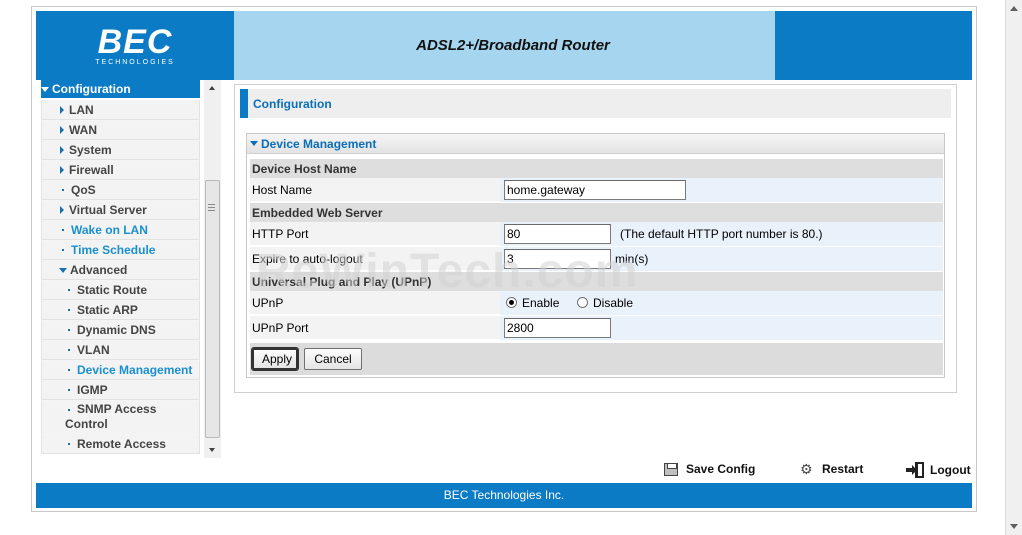  What do you see at coordinates (613, 303) in the screenshot?
I see `upnp-disable-label: Disable` at bounding box center [613, 303].